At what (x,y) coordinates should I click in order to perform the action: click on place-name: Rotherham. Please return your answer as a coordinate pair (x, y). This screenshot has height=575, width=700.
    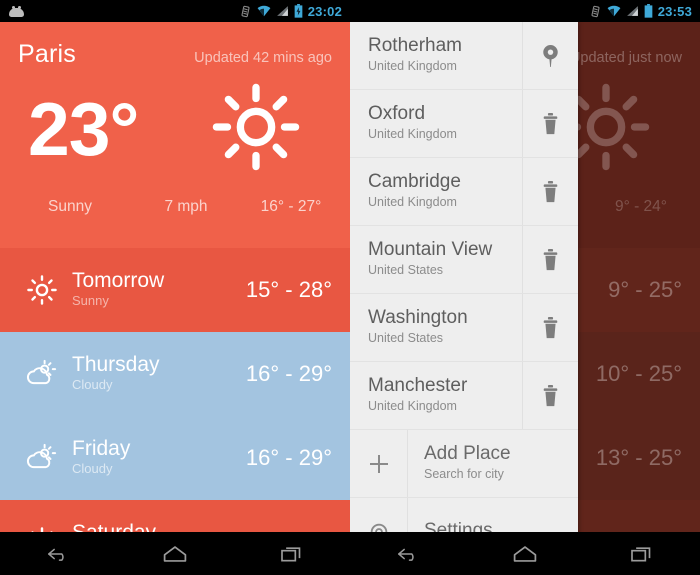
    Looking at the image, I should click on (415, 46).